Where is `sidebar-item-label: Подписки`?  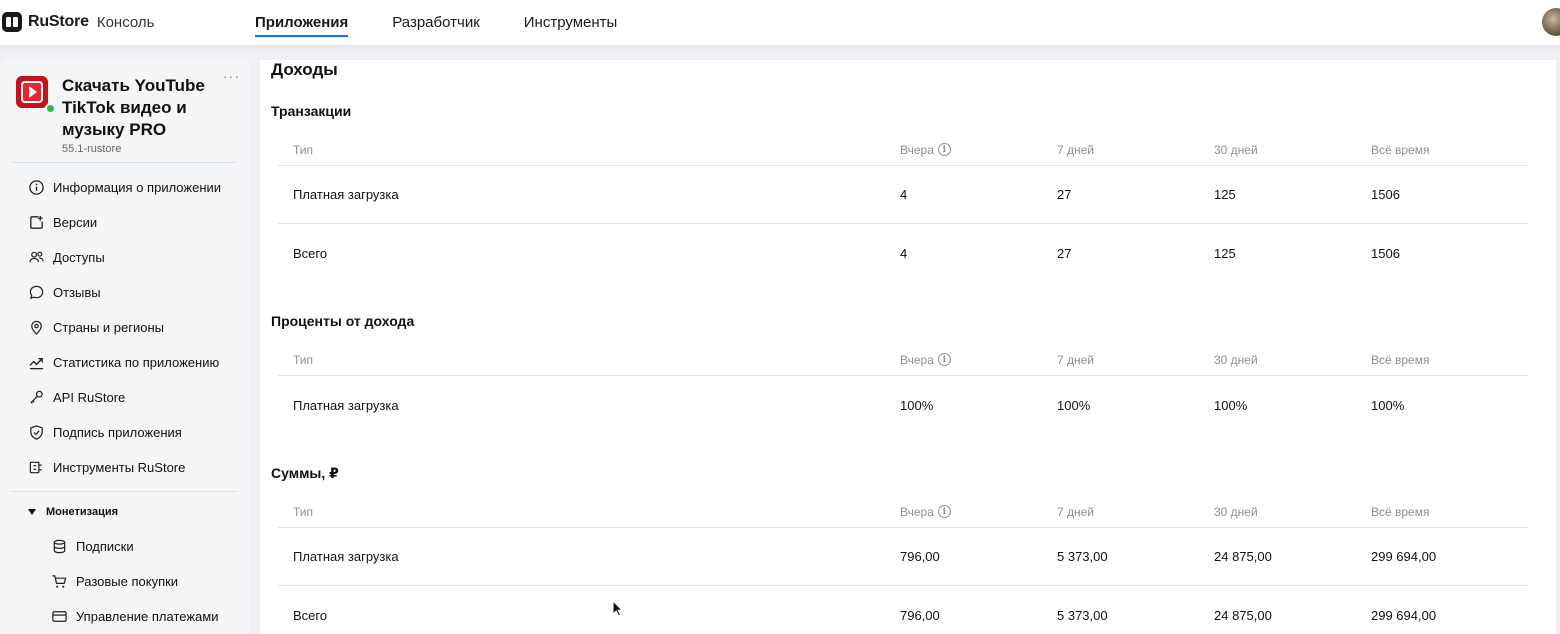
sidebar-item-label: Подписки is located at coordinates (105, 546).